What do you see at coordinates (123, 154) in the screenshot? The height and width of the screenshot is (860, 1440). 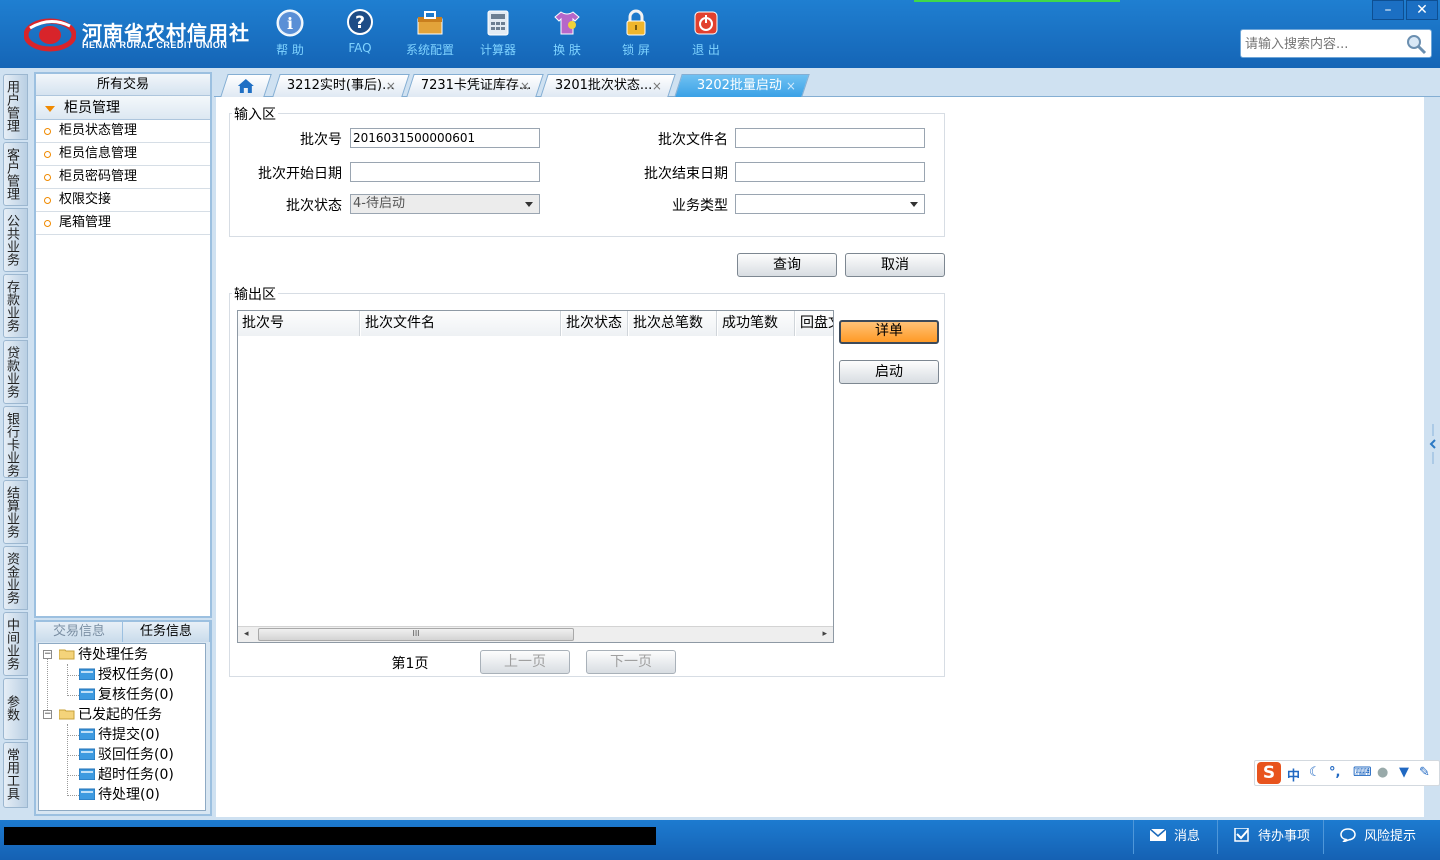 I see `tx-item-teller-info: 柜员信息管理` at bounding box center [123, 154].